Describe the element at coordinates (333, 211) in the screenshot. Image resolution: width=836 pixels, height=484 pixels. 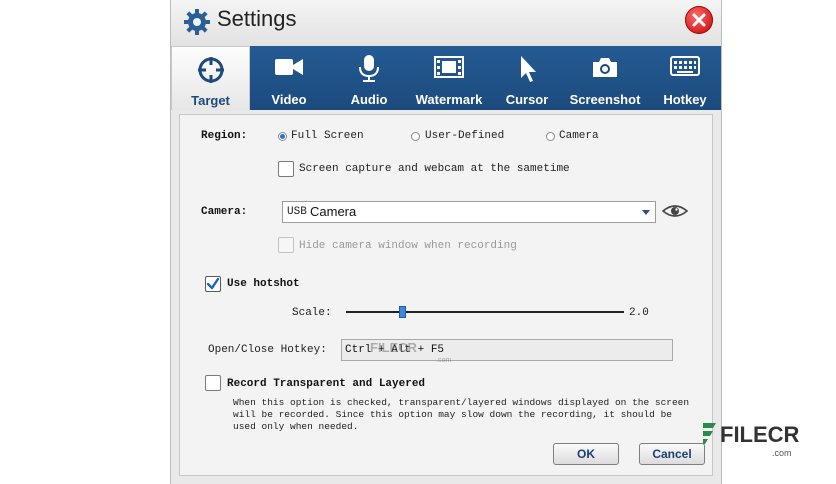
I see `camera-select-value: Camera` at that location.